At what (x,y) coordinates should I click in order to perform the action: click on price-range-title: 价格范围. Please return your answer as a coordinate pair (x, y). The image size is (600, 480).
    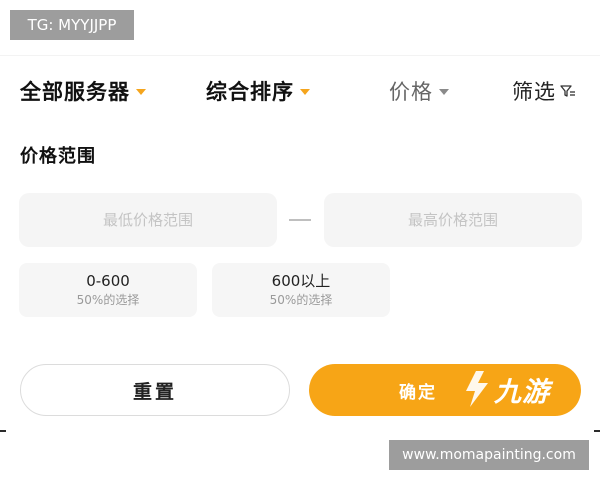
    Looking at the image, I should click on (58, 156).